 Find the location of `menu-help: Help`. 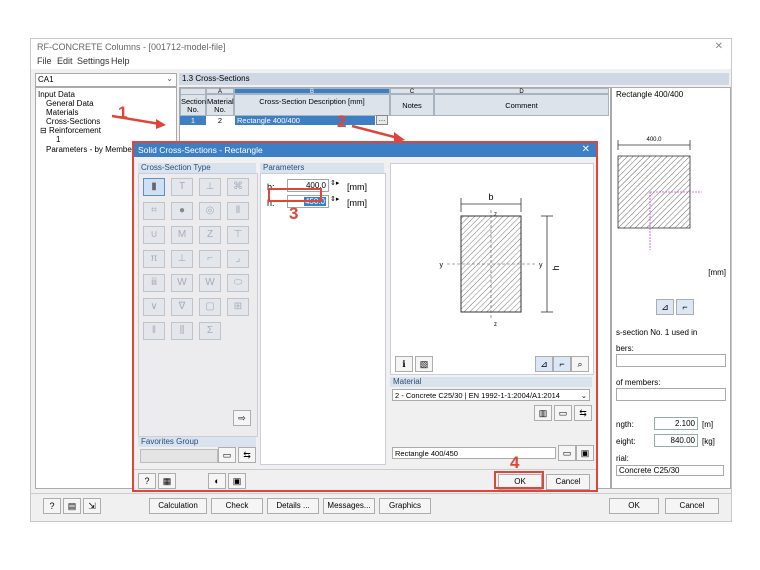

menu-help: Help is located at coordinates (120, 61).